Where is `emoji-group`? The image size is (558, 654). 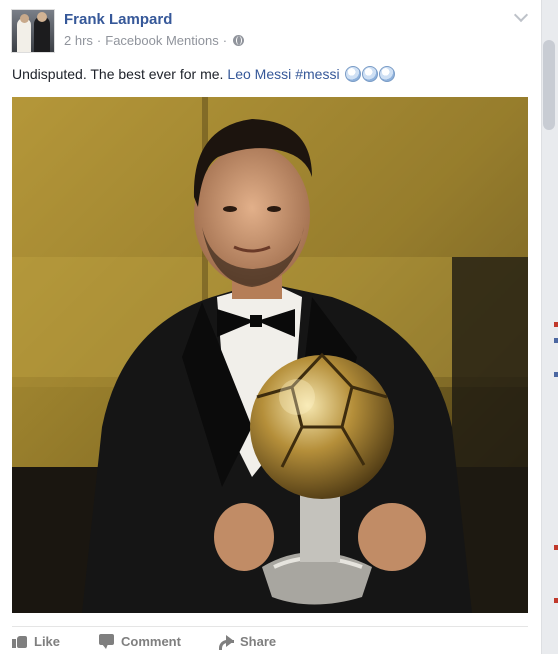
emoji-group is located at coordinates (369, 74).